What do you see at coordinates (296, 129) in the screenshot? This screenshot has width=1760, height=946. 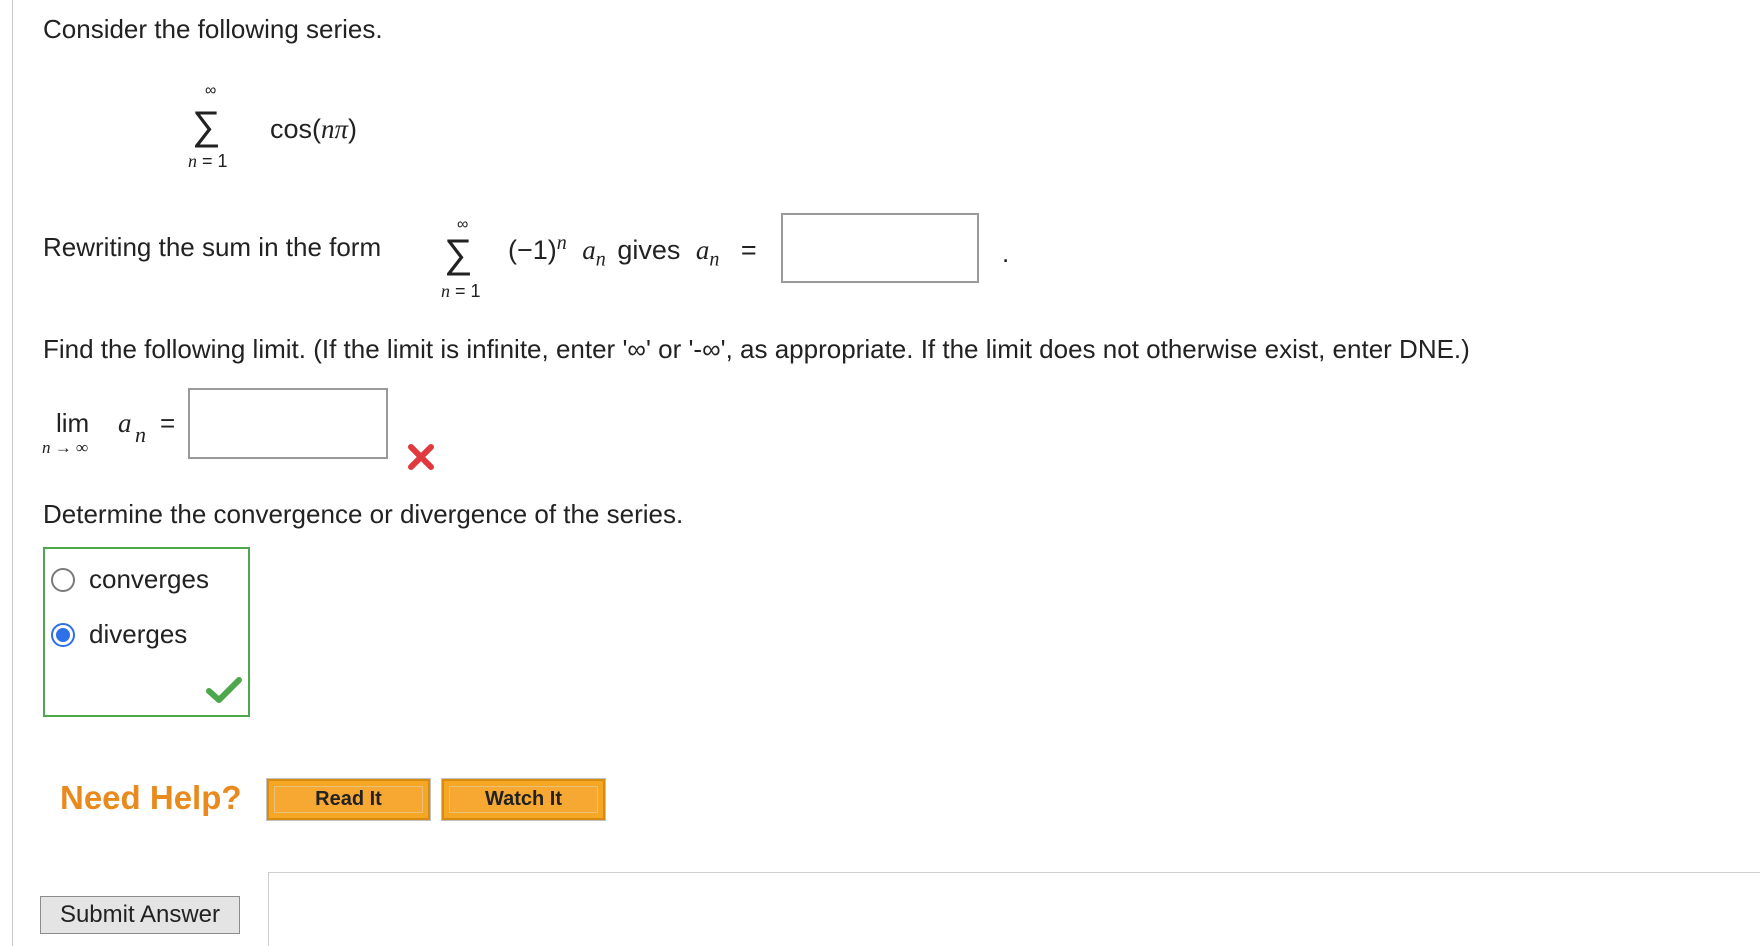 I see `cos-text: cos(` at bounding box center [296, 129].